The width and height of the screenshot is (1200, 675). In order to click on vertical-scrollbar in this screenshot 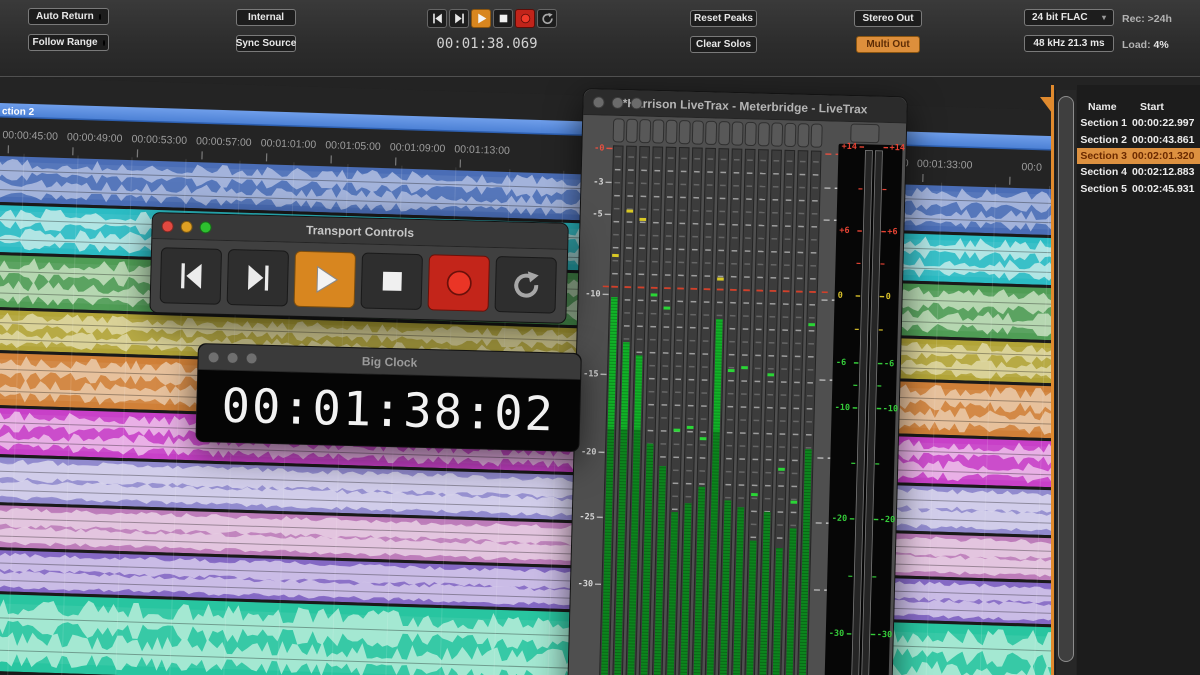, I will do `click(1065, 382)`.